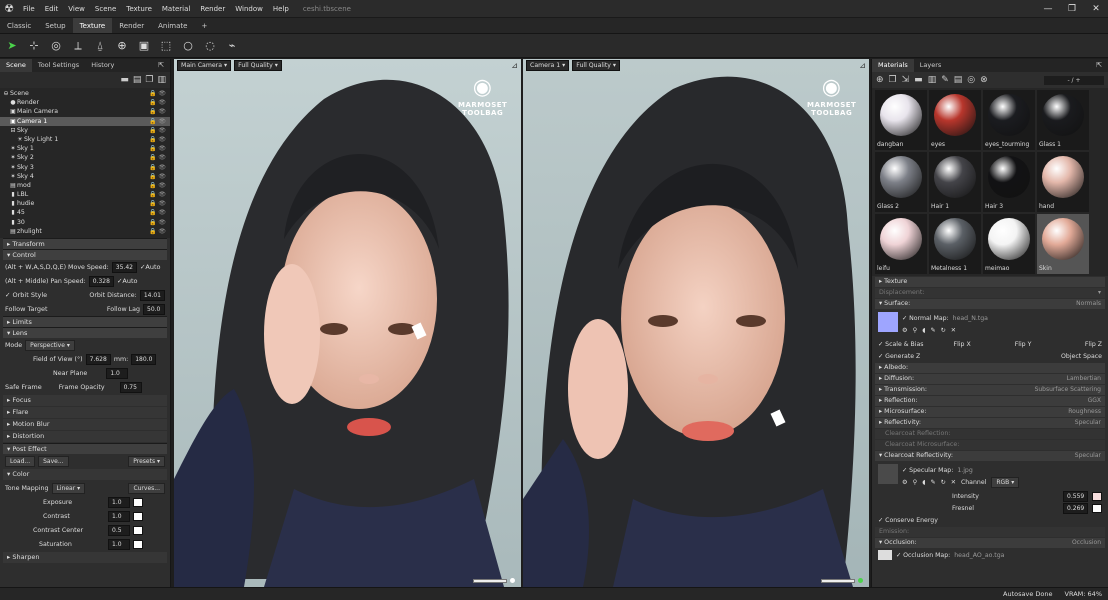  I want to click on occlusion-map-checkbox: ✓ Occlusion Map:, so click(923, 555).